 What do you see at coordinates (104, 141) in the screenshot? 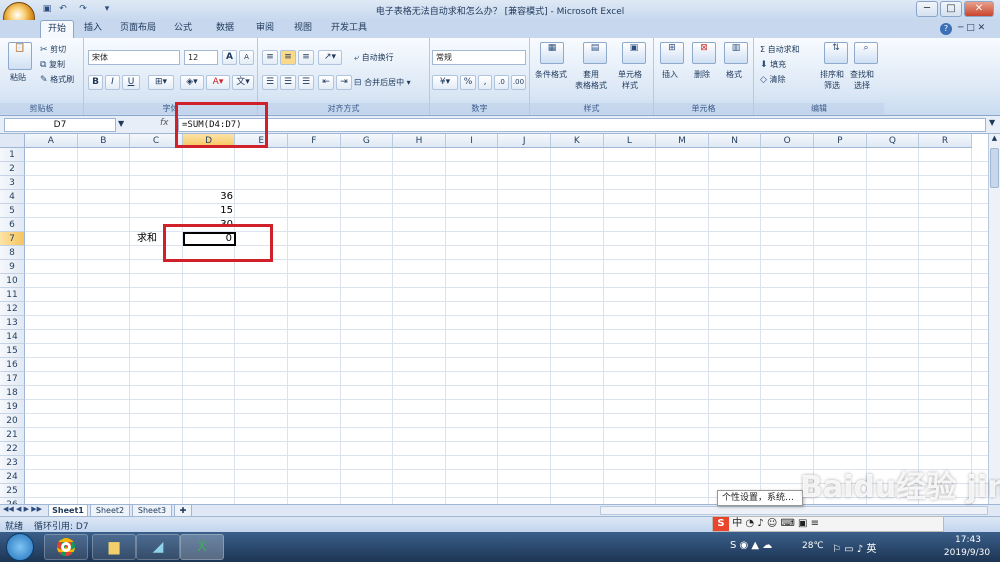
I see `column-header-B: B` at bounding box center [104, 141].